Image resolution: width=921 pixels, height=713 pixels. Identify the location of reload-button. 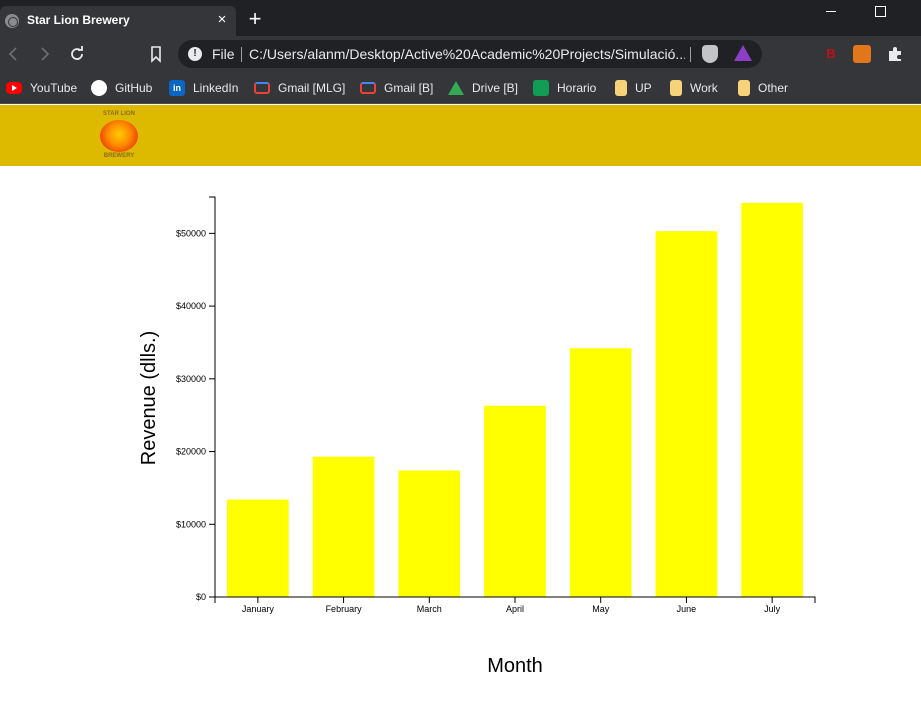
(77, 54).